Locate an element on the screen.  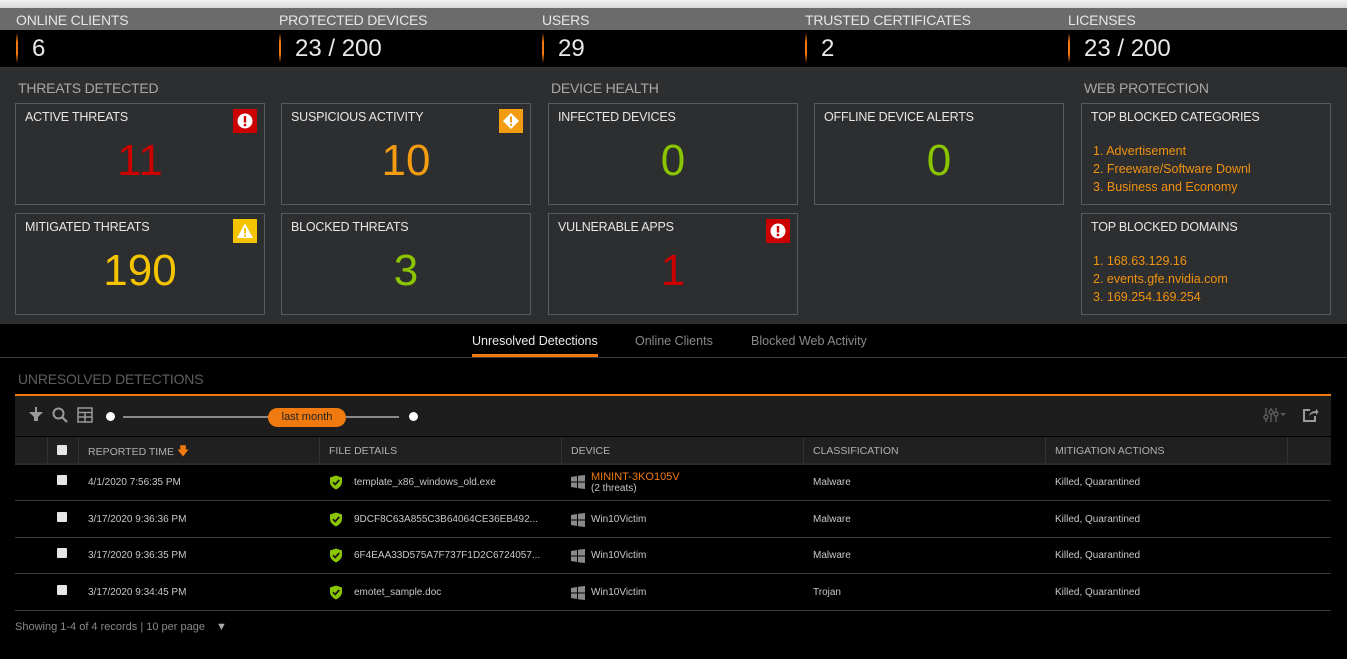
stat-users: 29 is located at coordinates (673, 48).